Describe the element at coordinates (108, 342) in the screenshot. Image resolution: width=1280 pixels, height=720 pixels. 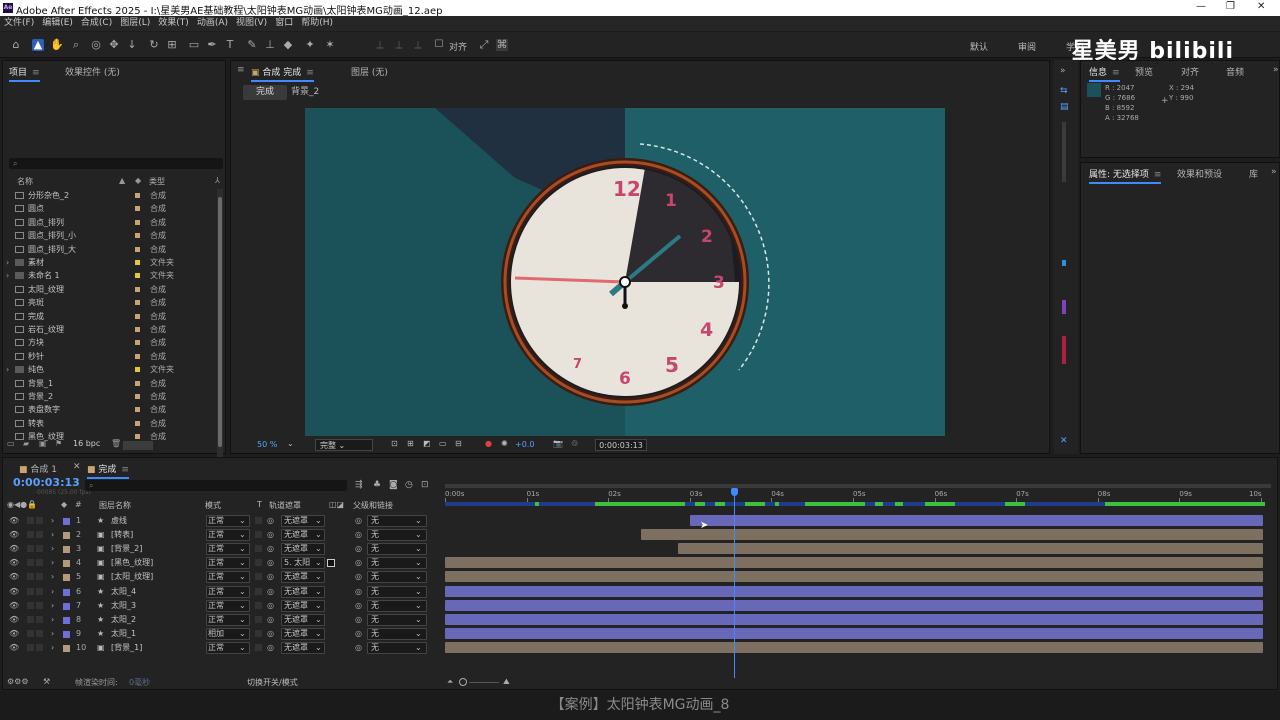
I see `project-item: 方块 合成` at that location.